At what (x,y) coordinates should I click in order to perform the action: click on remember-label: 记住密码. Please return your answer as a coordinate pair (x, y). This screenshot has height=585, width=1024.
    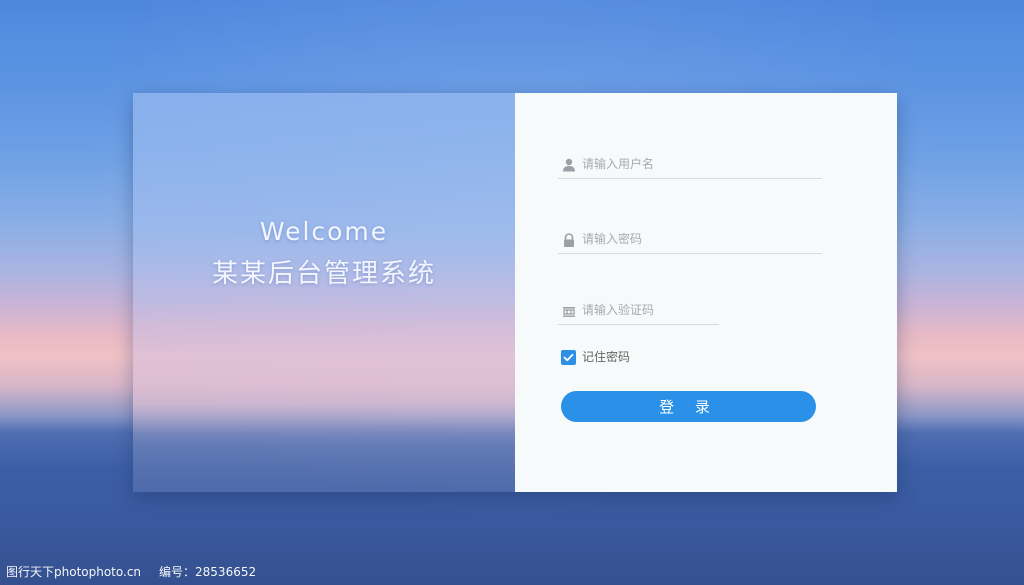
    Looking at the image, I should click on (606, 357).